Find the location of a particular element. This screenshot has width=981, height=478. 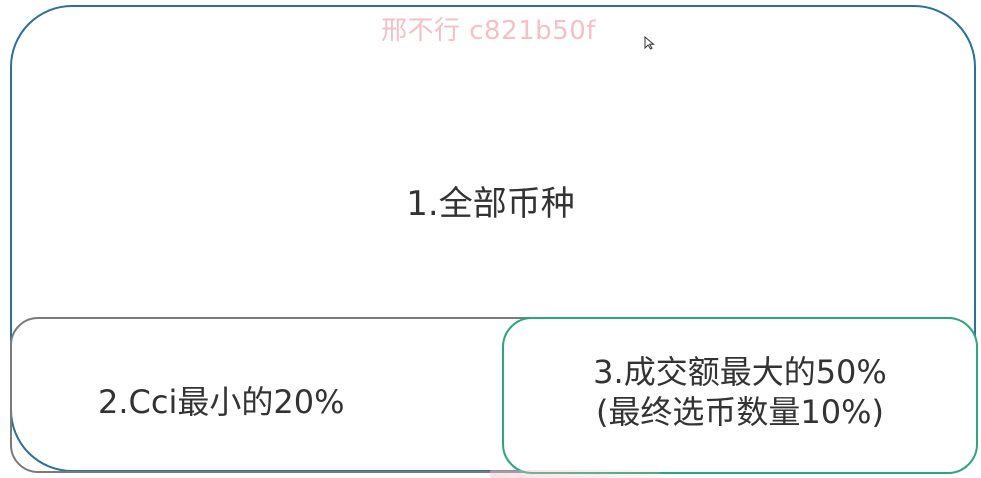

mouse-pointer-icon is located at coordinates (649, 43).